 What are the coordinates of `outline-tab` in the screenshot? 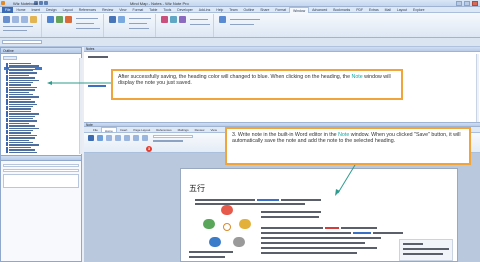 It's located at (10, 58).